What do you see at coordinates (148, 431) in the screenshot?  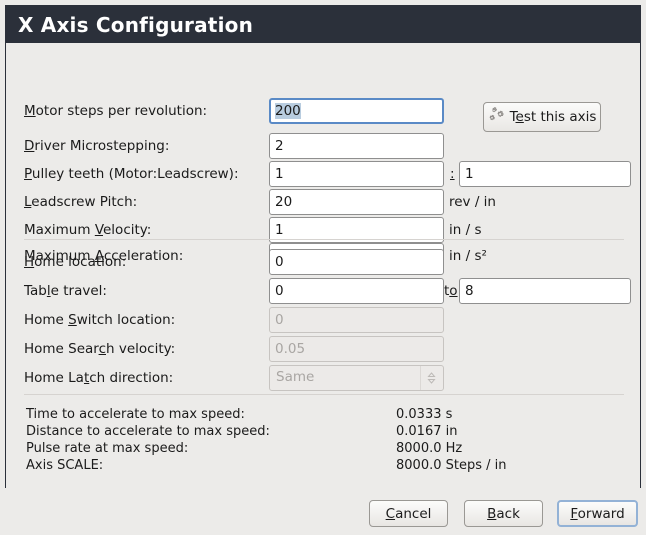 I see `summary-key: Distance to accelerate to max speed:` at bounding box center [148, 431].